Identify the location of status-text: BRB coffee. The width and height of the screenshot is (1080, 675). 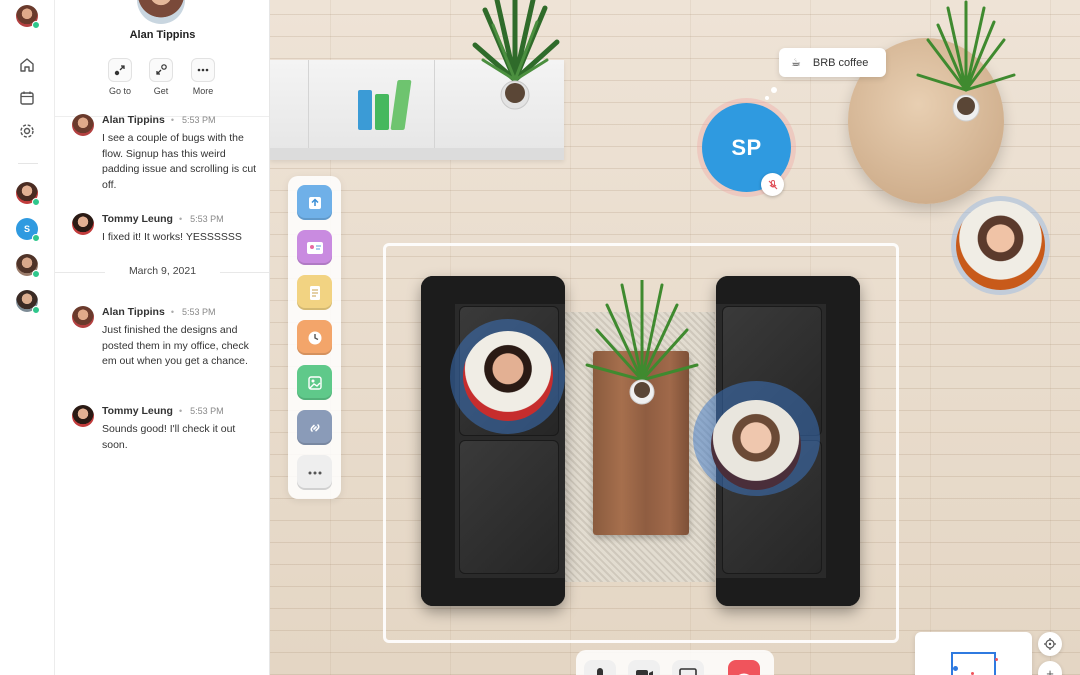
(840, 62).